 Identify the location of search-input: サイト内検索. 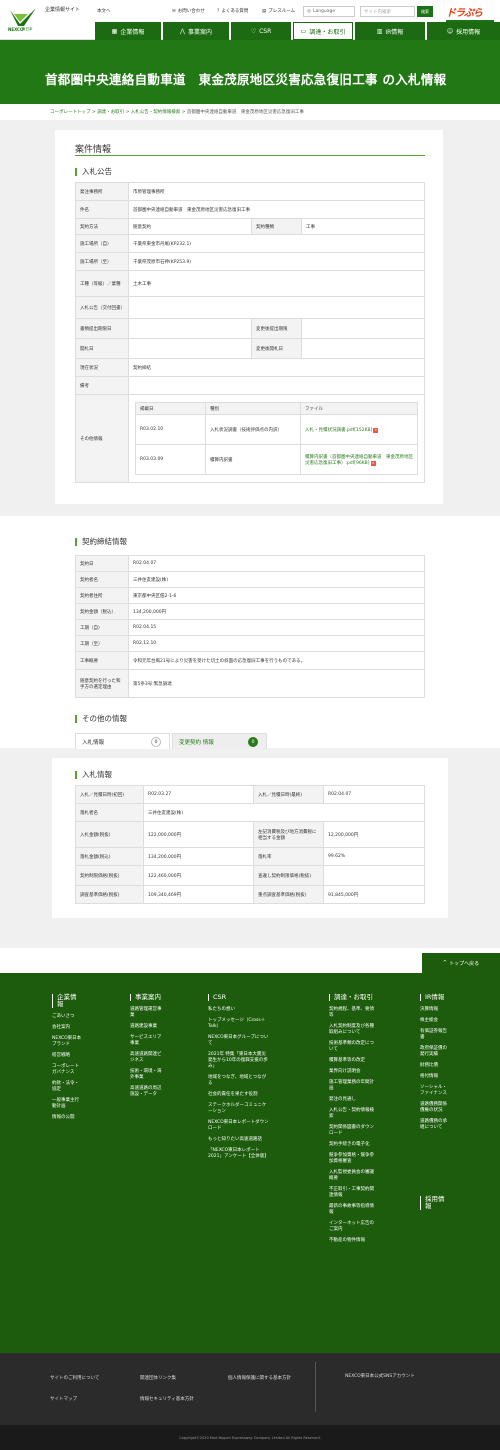
(387, 11).